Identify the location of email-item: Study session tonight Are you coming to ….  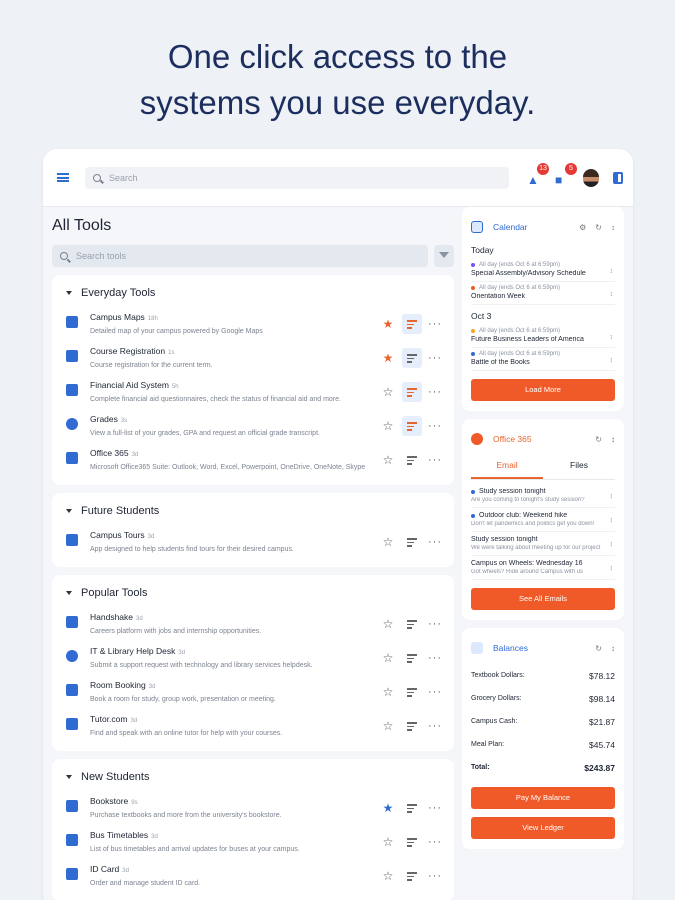
(543, 496).